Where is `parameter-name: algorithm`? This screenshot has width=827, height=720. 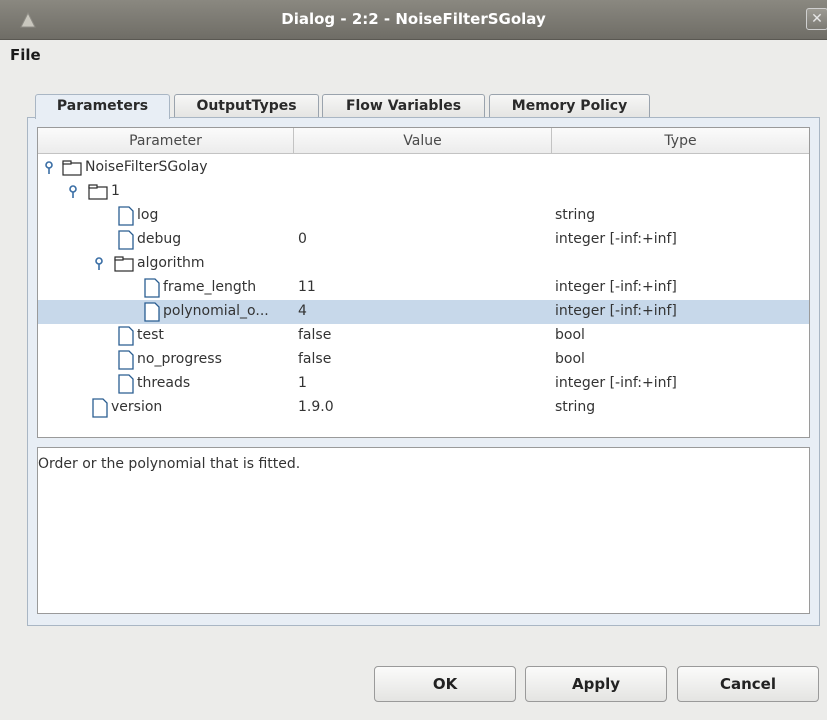 parameter-name: algorithm is located at coordinates (171, 263).